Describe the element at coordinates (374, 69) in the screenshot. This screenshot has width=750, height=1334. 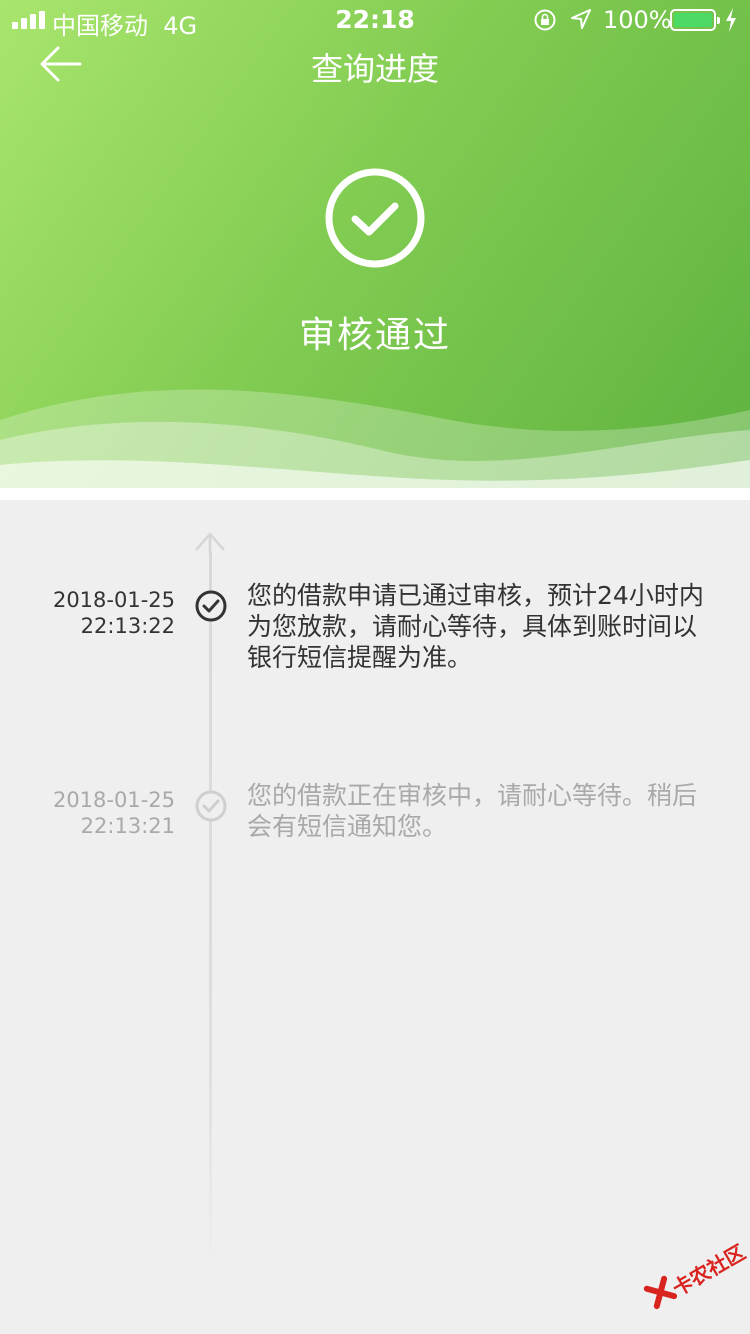
I see `page-title: 查询进度` at that location.